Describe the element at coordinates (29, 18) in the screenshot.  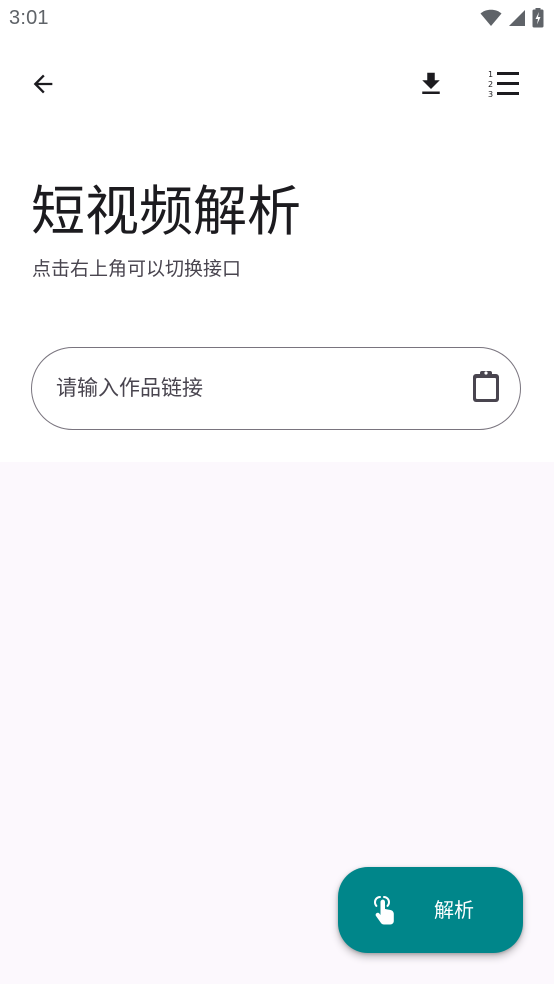
I see `status-time: 3:01` at that location.